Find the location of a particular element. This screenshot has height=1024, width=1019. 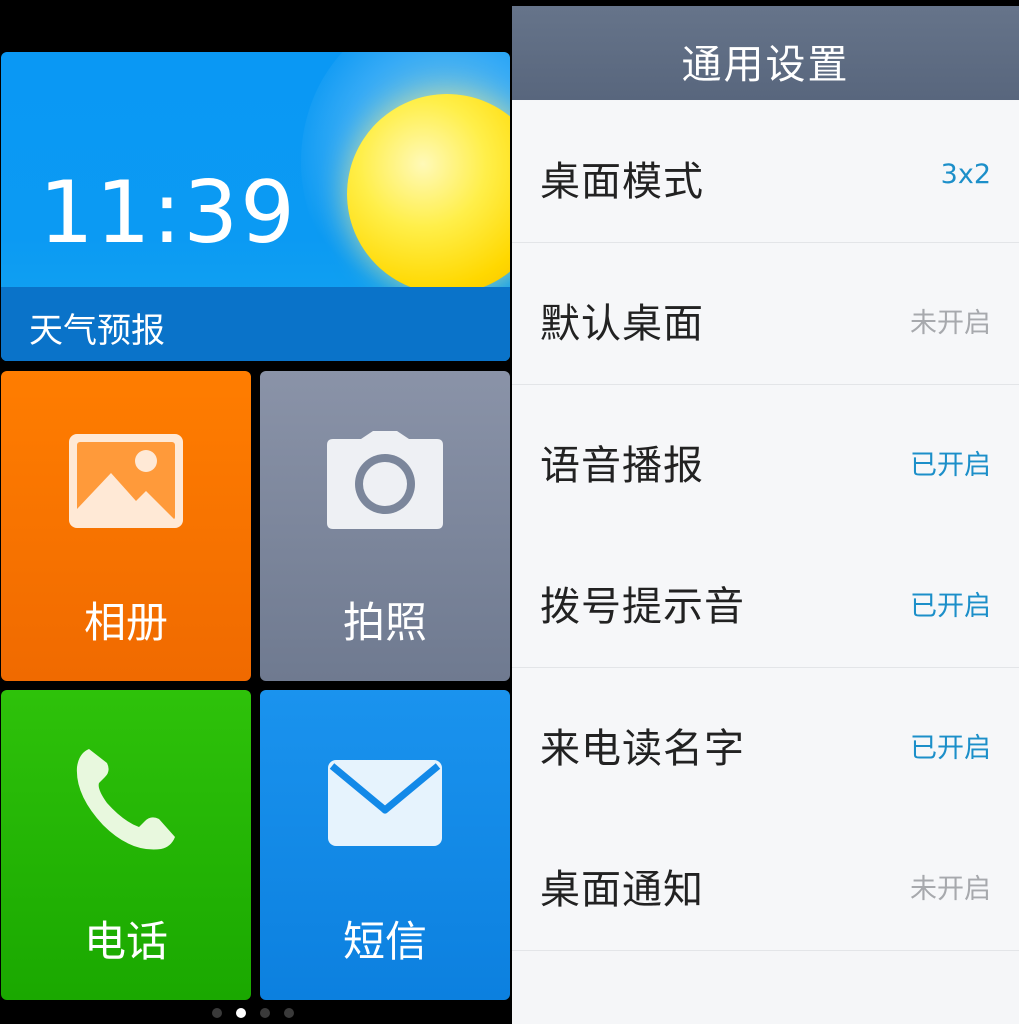

setting-name: 桌面模式 is located at coordinates (622, 182).